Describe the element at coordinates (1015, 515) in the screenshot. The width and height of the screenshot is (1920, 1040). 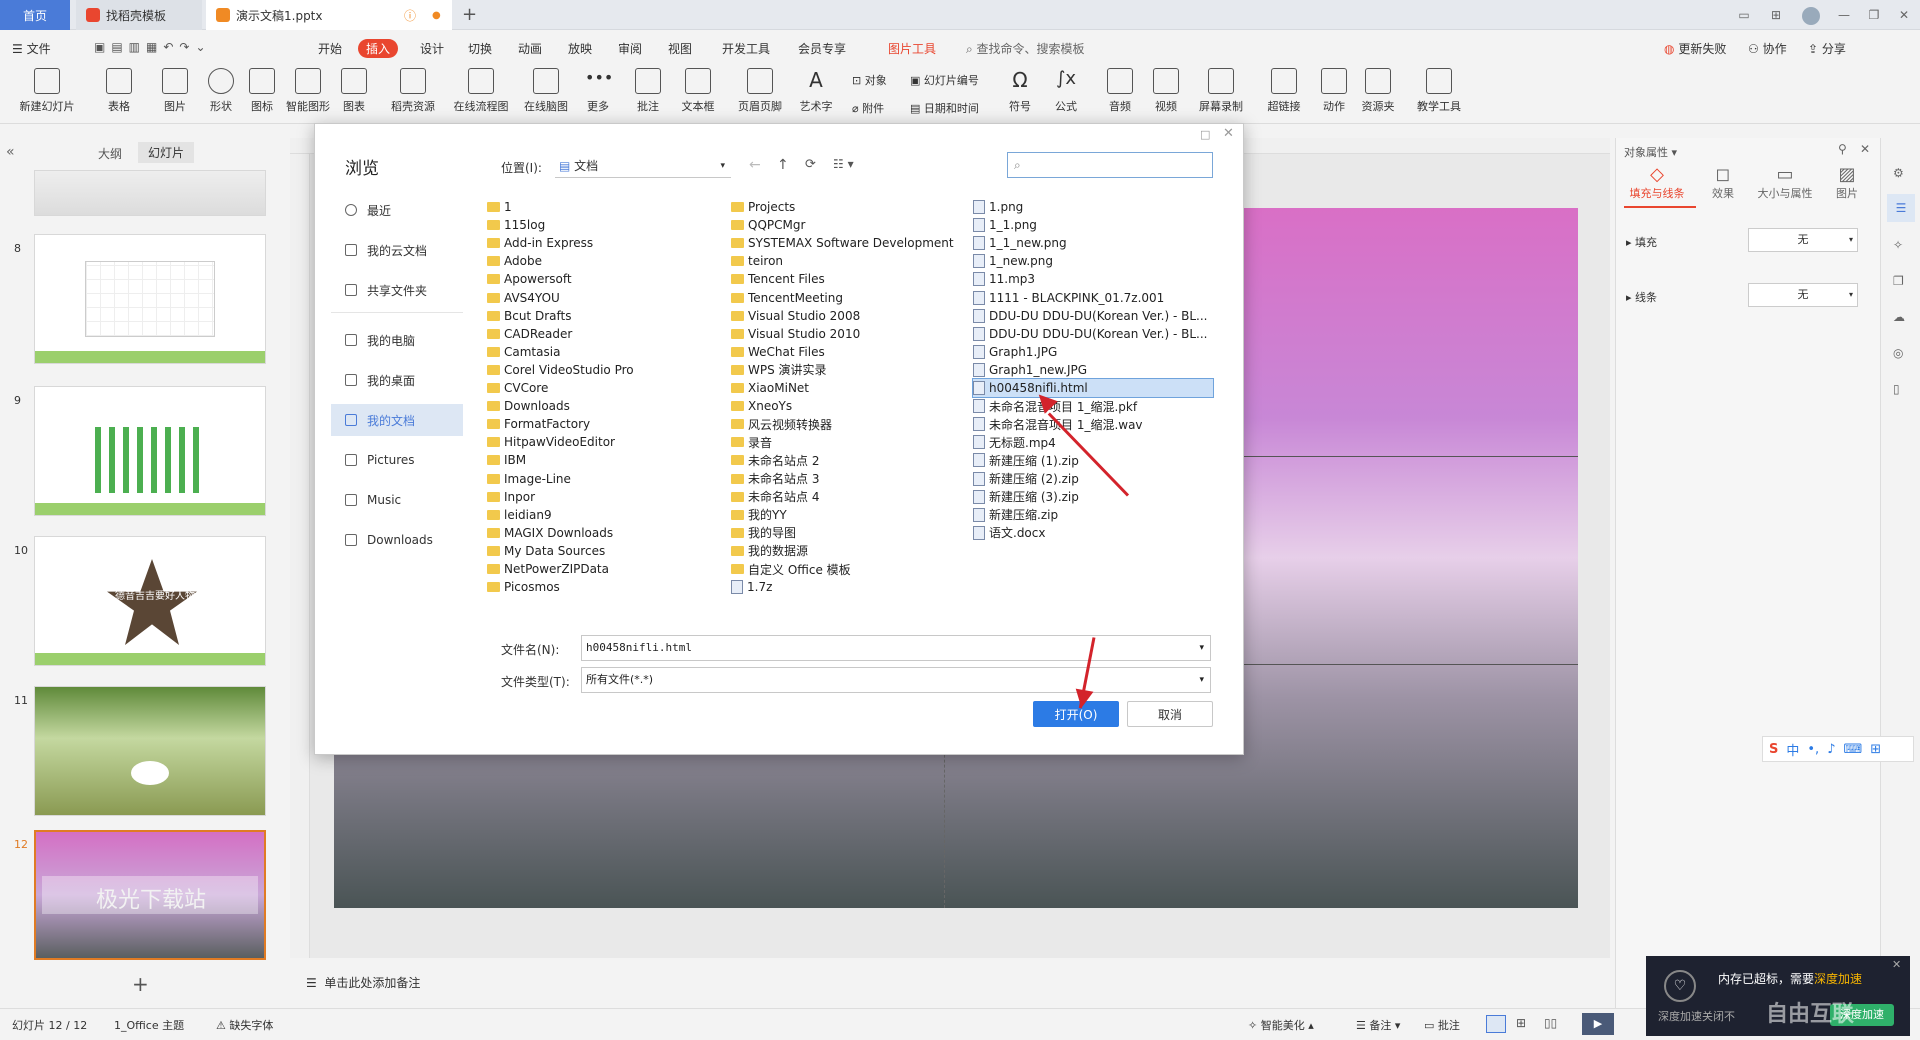
I see `file-list-item: 新建压缩.zip` at that location.